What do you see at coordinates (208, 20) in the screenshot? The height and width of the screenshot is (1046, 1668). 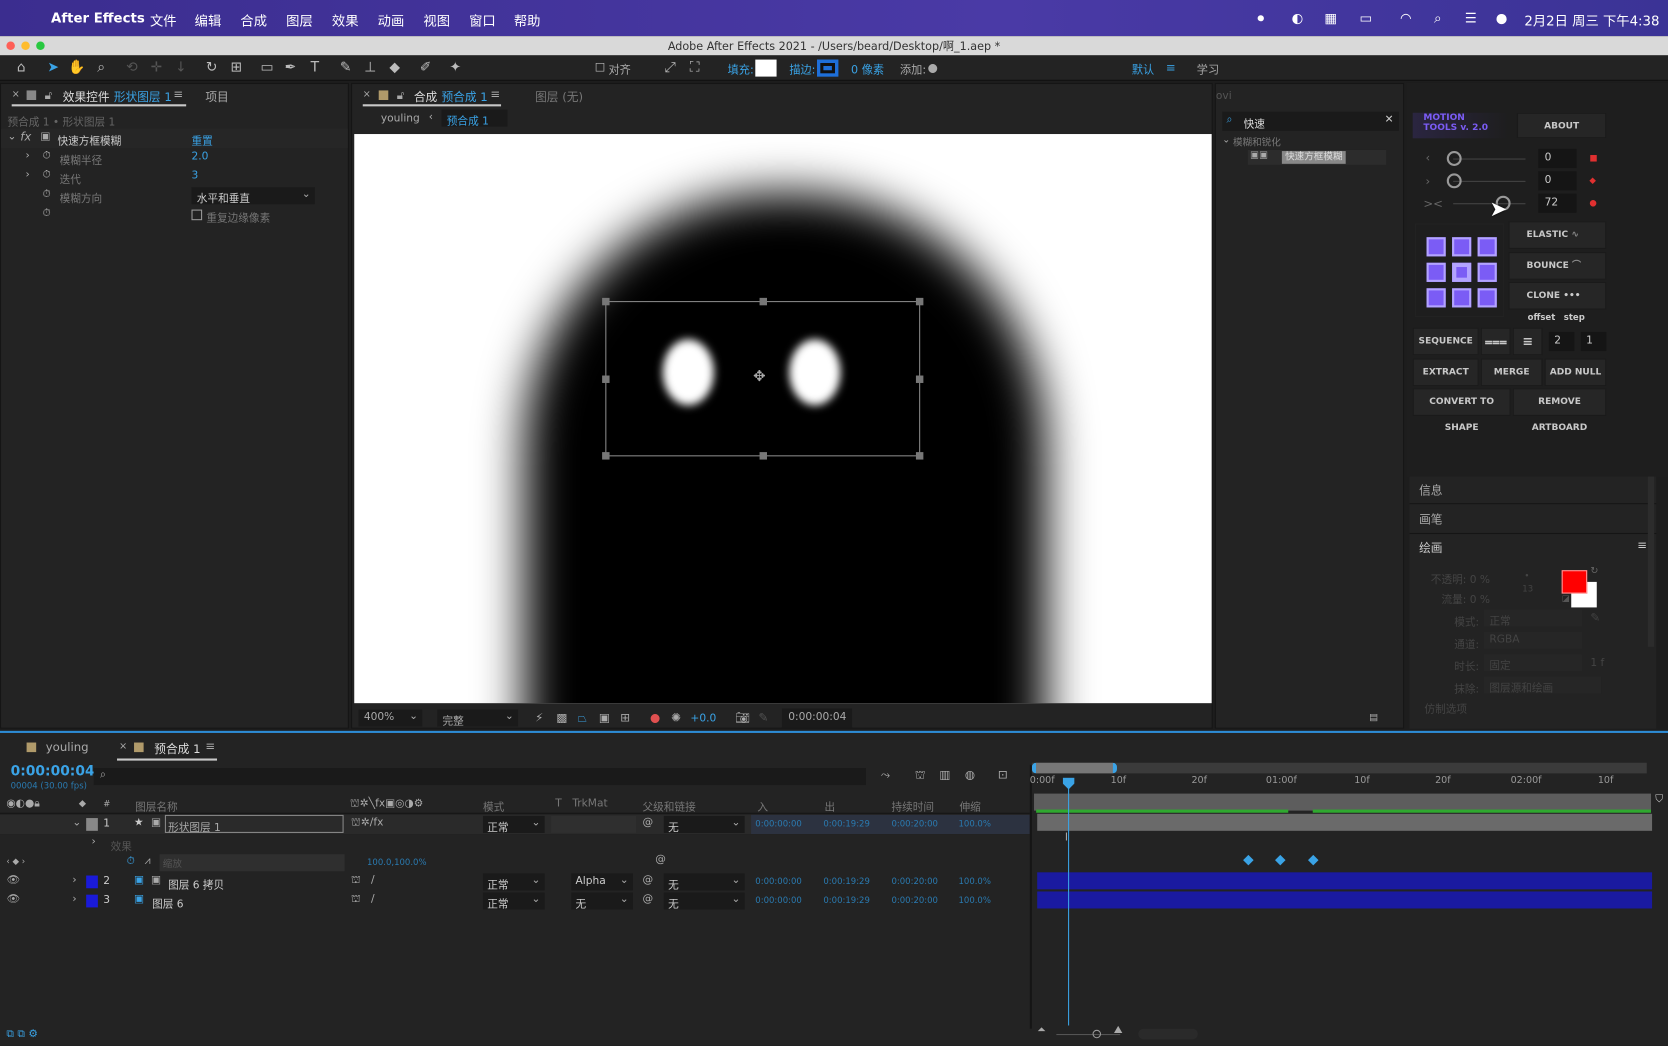 I see `menu-edit: 编辑` at bounding box center [208, 20].